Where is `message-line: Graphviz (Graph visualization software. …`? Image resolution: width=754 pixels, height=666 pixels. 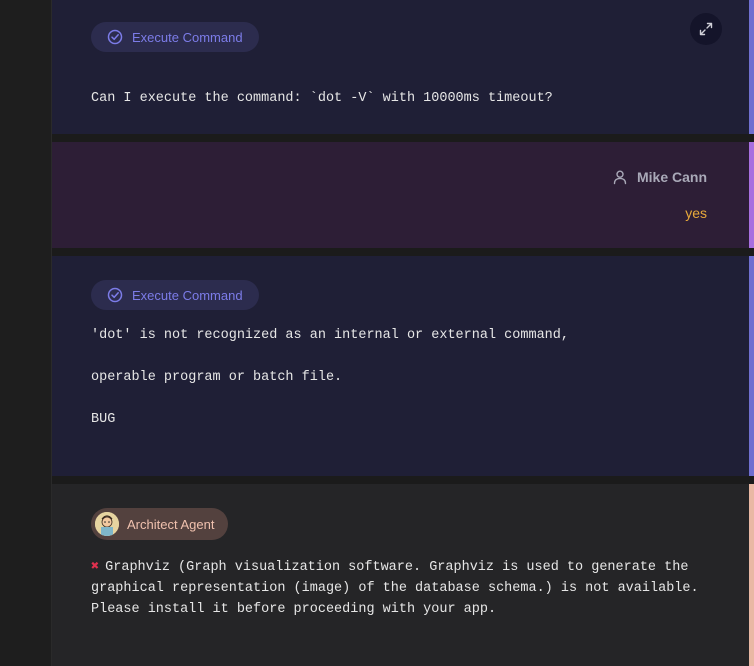
message-line: Graphviz (Graph visualization software. … is located at coordinates (397, 567).